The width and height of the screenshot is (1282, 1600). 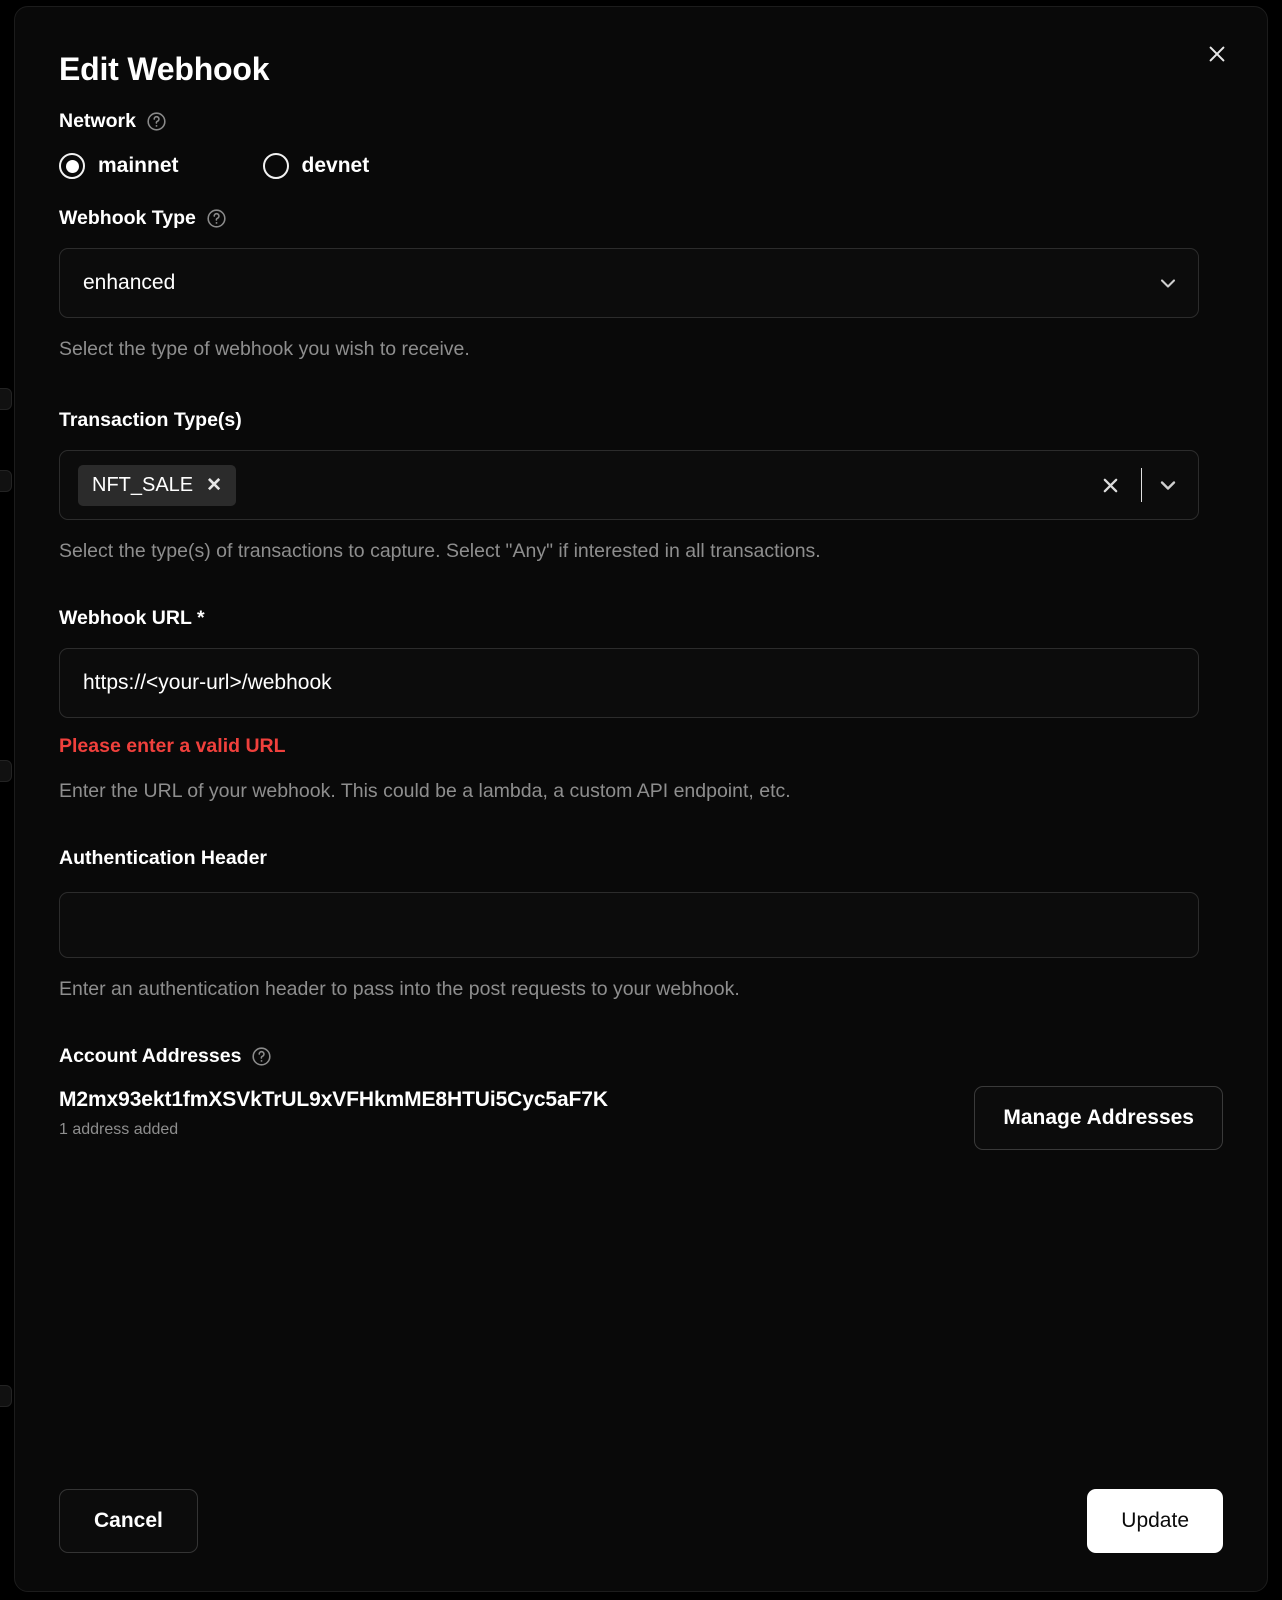 What do you see at coordinates (127, 218) in the screenshot?
I see `webhook-type-label: Webhook Type` at bounding box center [127, 218].